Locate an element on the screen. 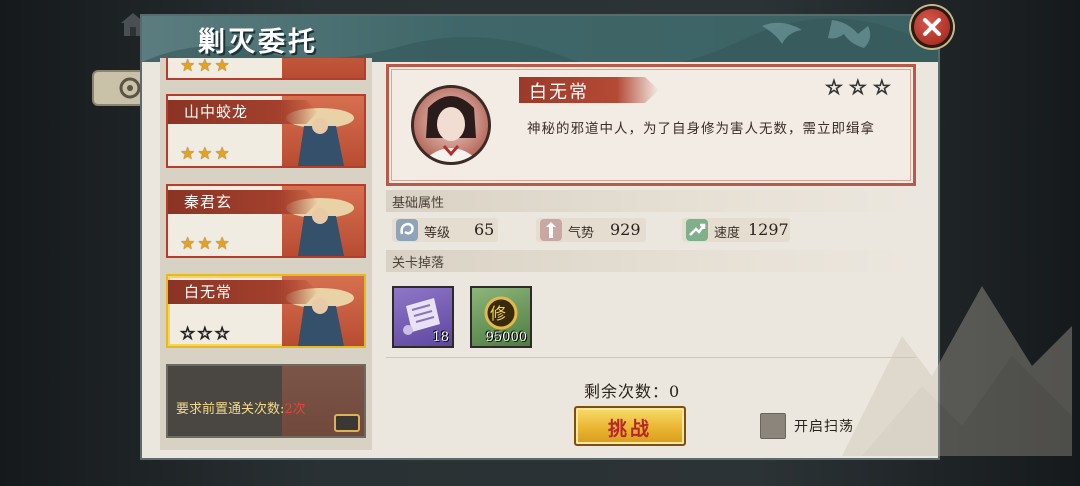 This screenshot has height=486, width=1080. remaining-count: 剩余次数：0 is located at coordinates (632, 391).